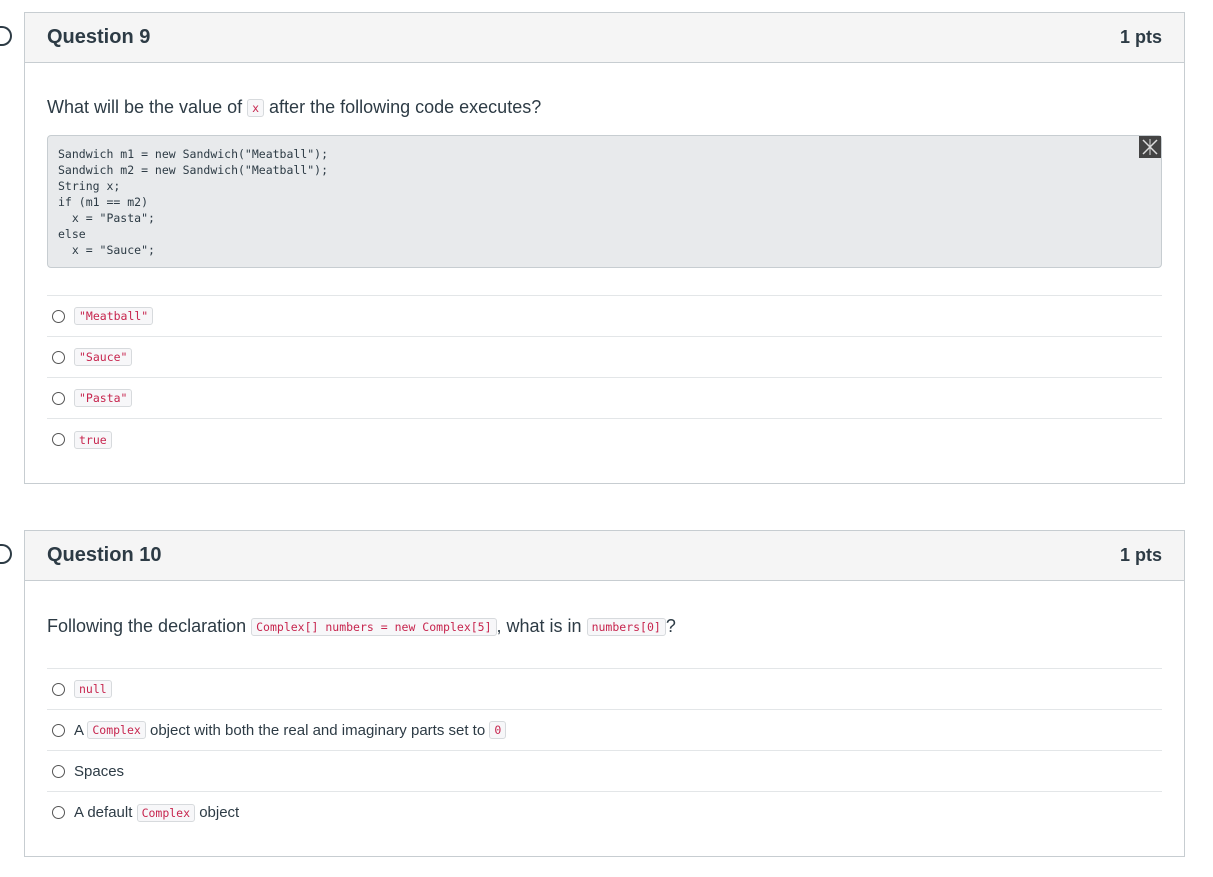 The height and width of the screenshot is (877, 1213). What do you see at coordinates (93, 689) in the screenshot?
I see `answer-code: null` at bounding box center [93, 689].